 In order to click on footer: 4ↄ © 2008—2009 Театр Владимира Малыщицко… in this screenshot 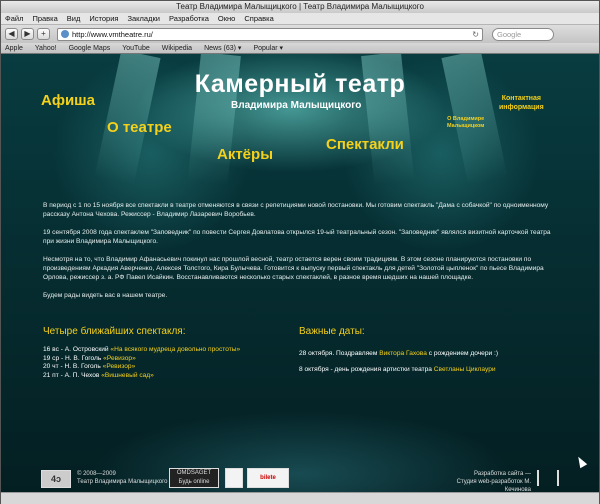, I will do `click(300, 478)`.